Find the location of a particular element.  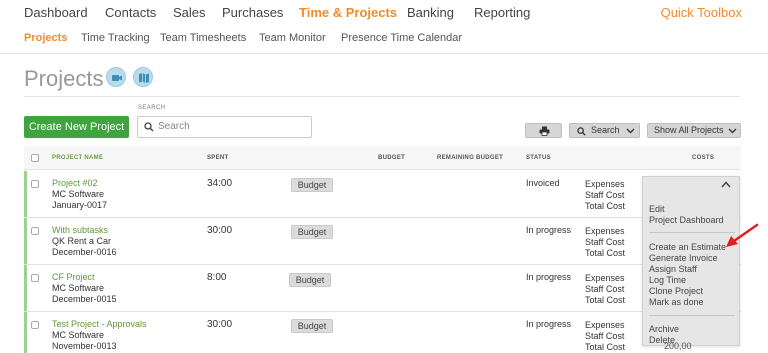

spent-value: 8:00 is located at coordinates (217, 277).